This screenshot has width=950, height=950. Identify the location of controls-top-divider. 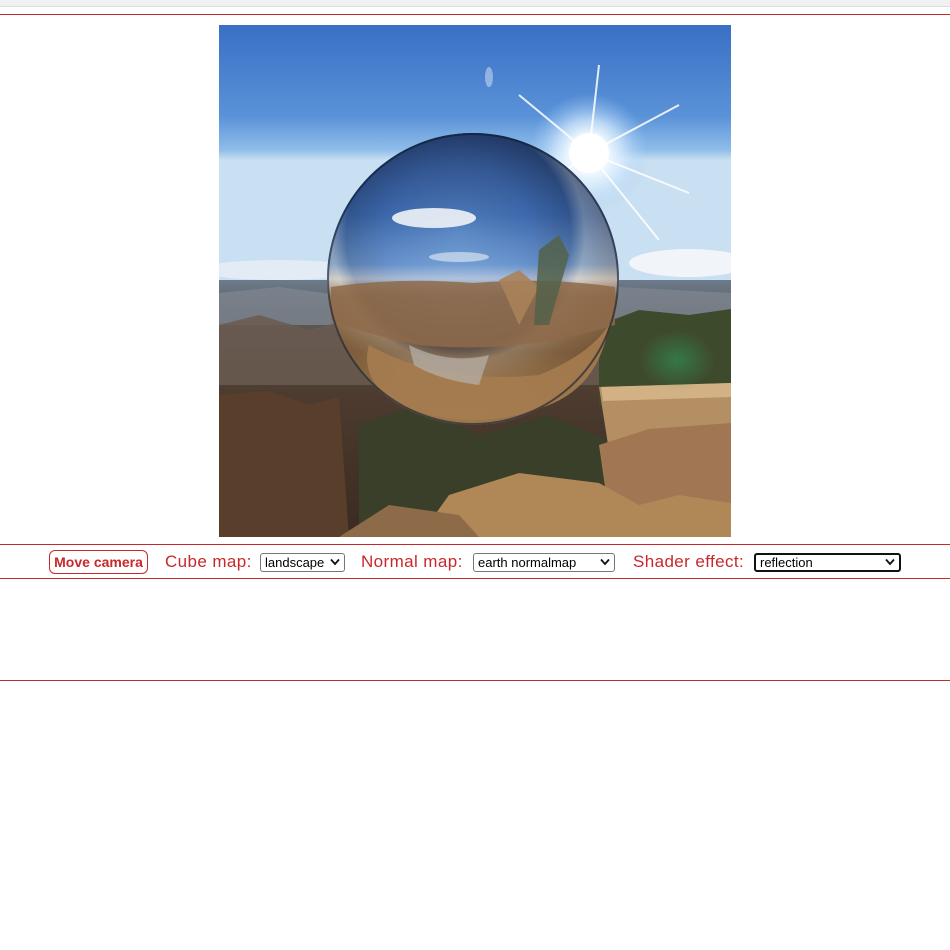
(475, 544).